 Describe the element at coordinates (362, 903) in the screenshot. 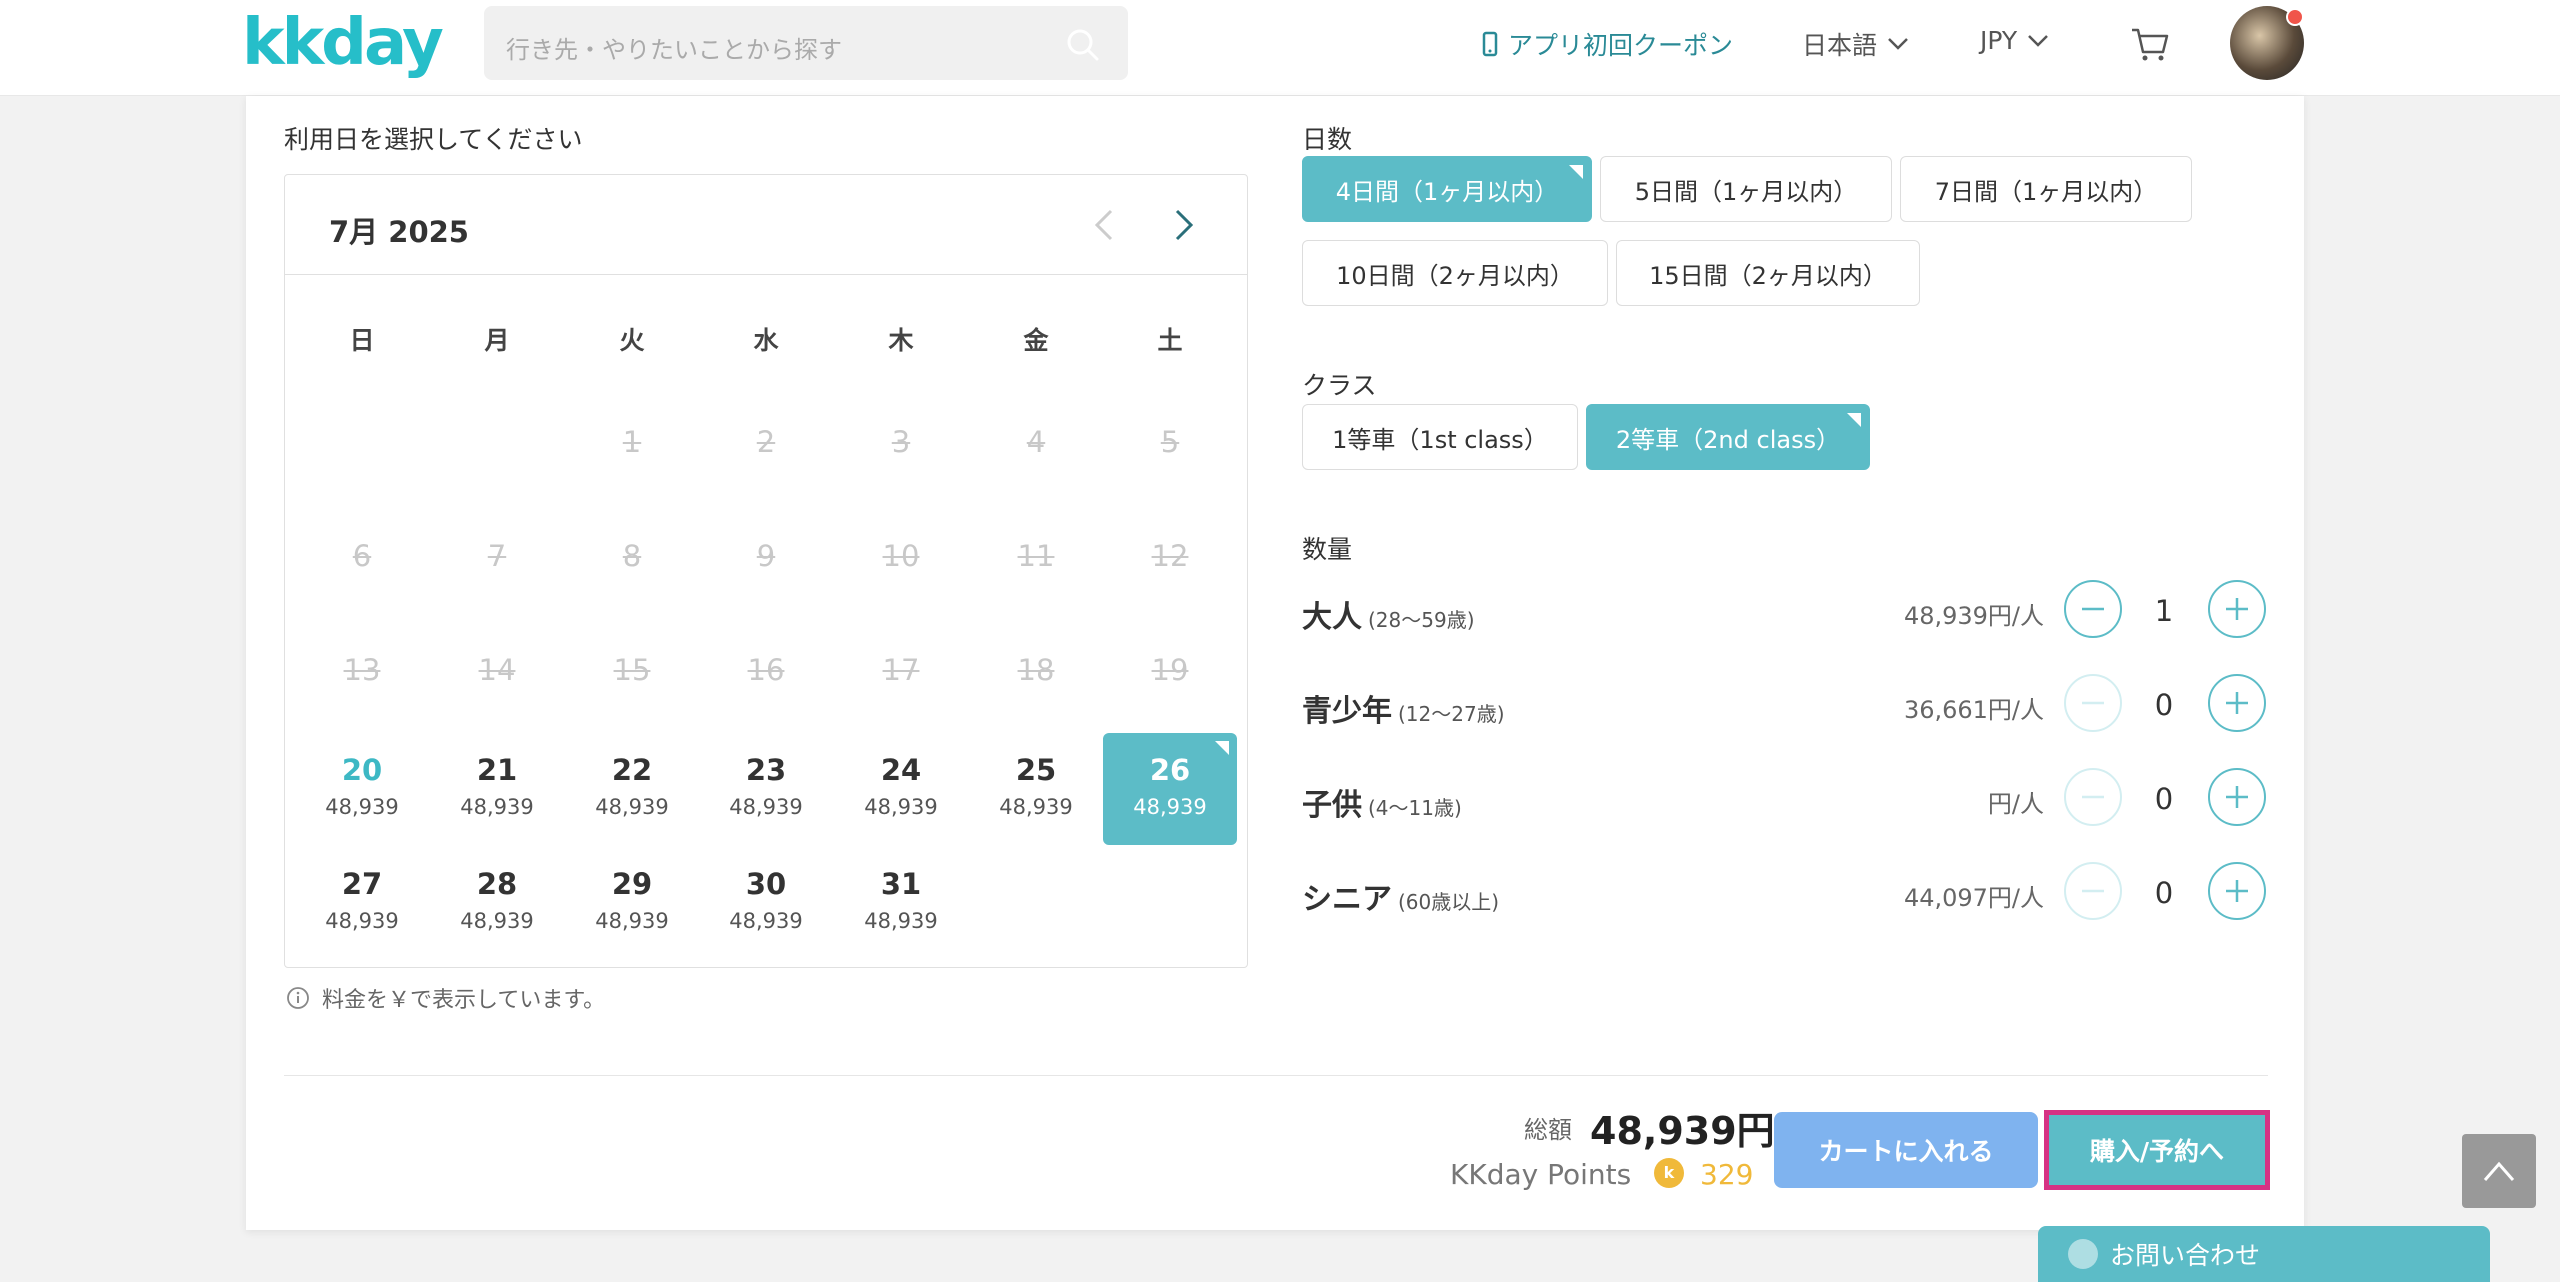

I see `calendar-day: 27 48,939` at that location.